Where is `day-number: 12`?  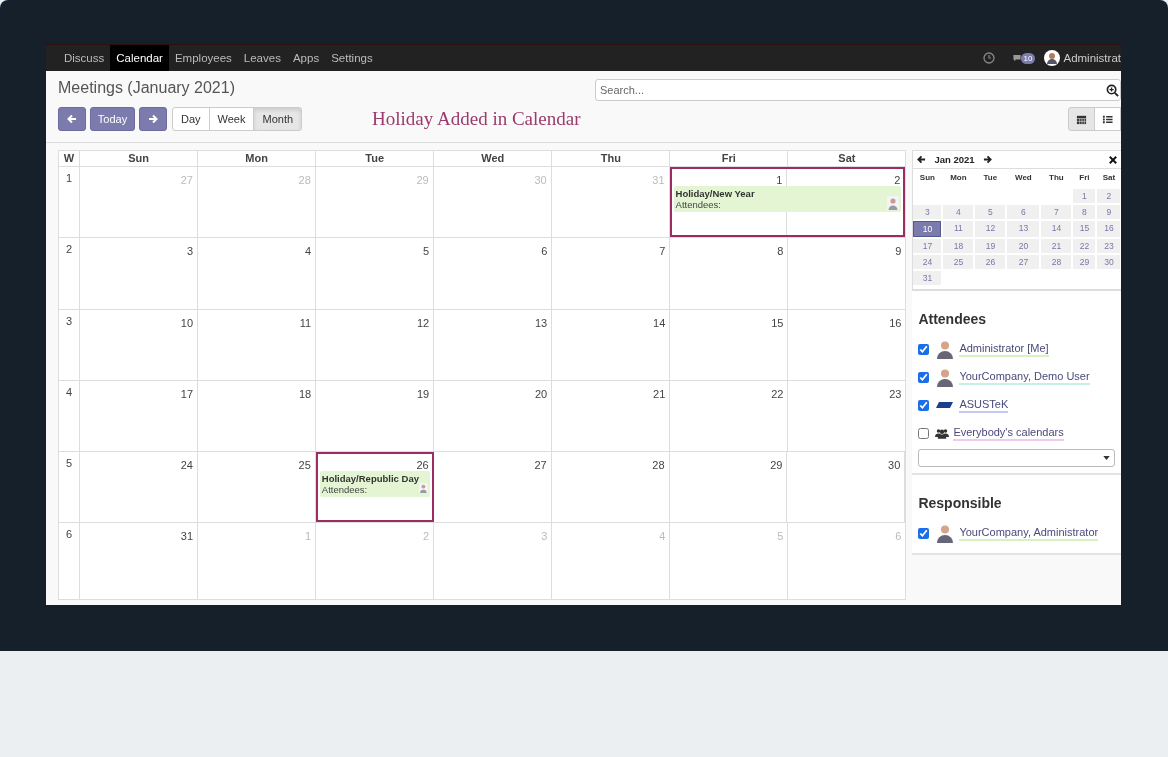 day-number: 12 is located at coordinates (423, 322).